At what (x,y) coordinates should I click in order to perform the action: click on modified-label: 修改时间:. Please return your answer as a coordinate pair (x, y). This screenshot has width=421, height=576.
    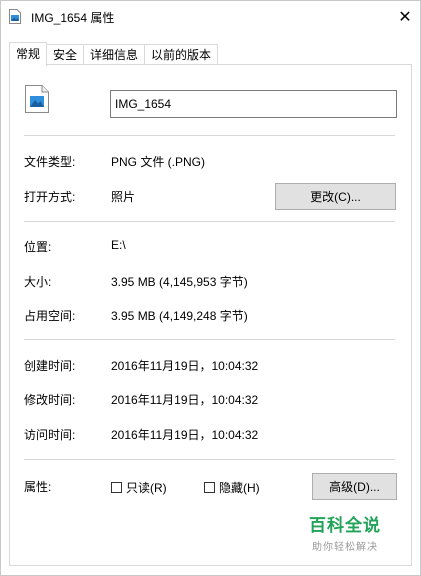
    Looking at the image, I should click on (50, 400).